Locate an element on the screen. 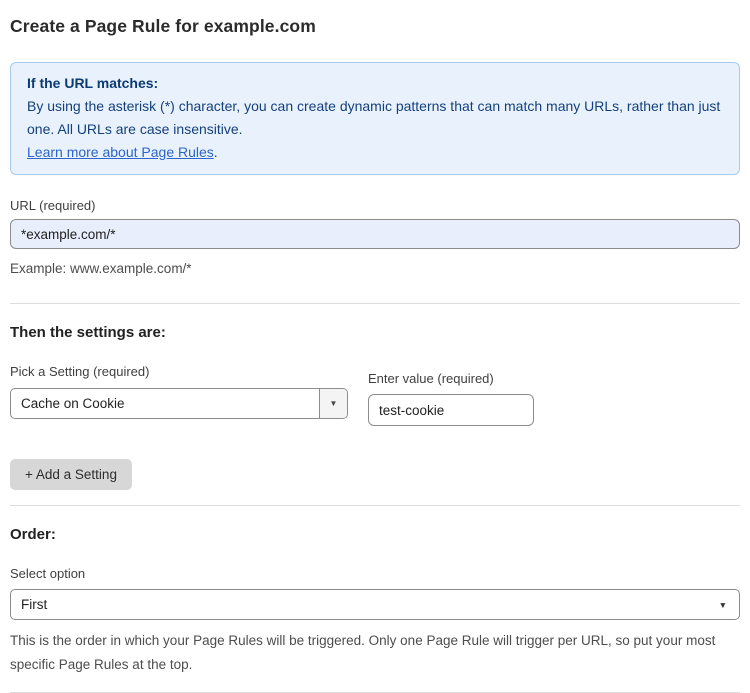 The width and height of the screenshot is (750, 693). page-title: Create a Page Rule for example.com is located at coordinates (163, 26).